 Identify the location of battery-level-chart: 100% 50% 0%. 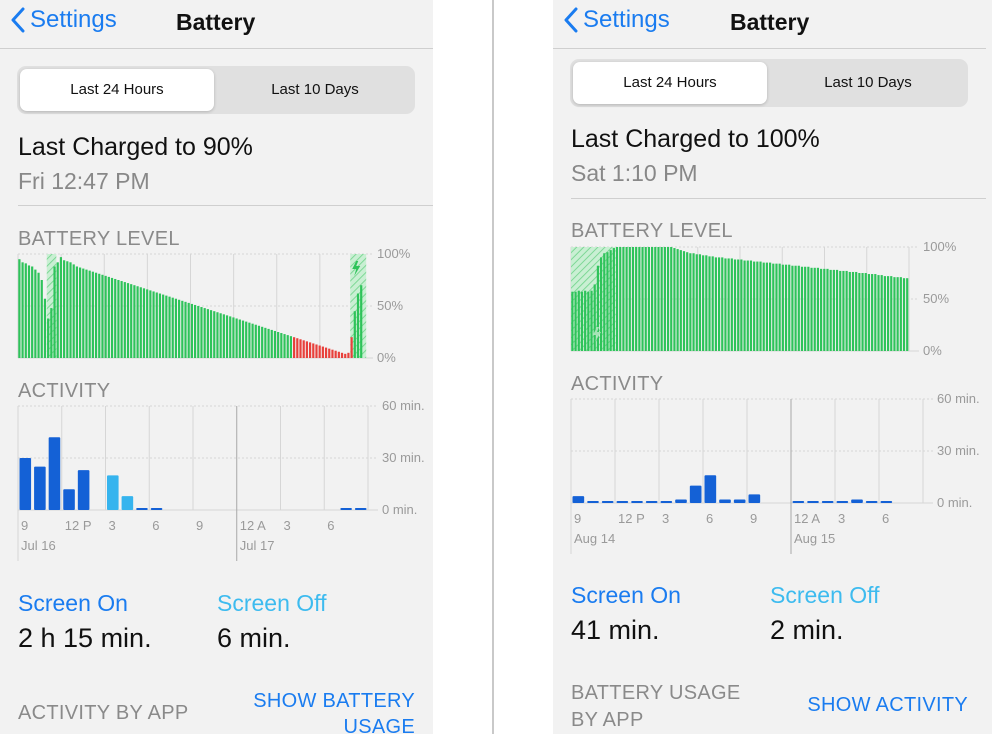
(214, 305).